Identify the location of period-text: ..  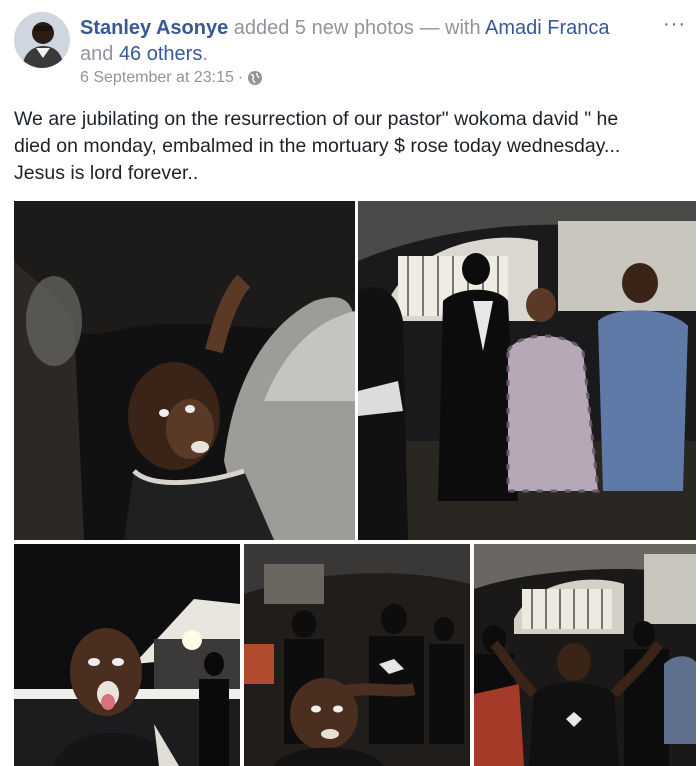
(205, 54).